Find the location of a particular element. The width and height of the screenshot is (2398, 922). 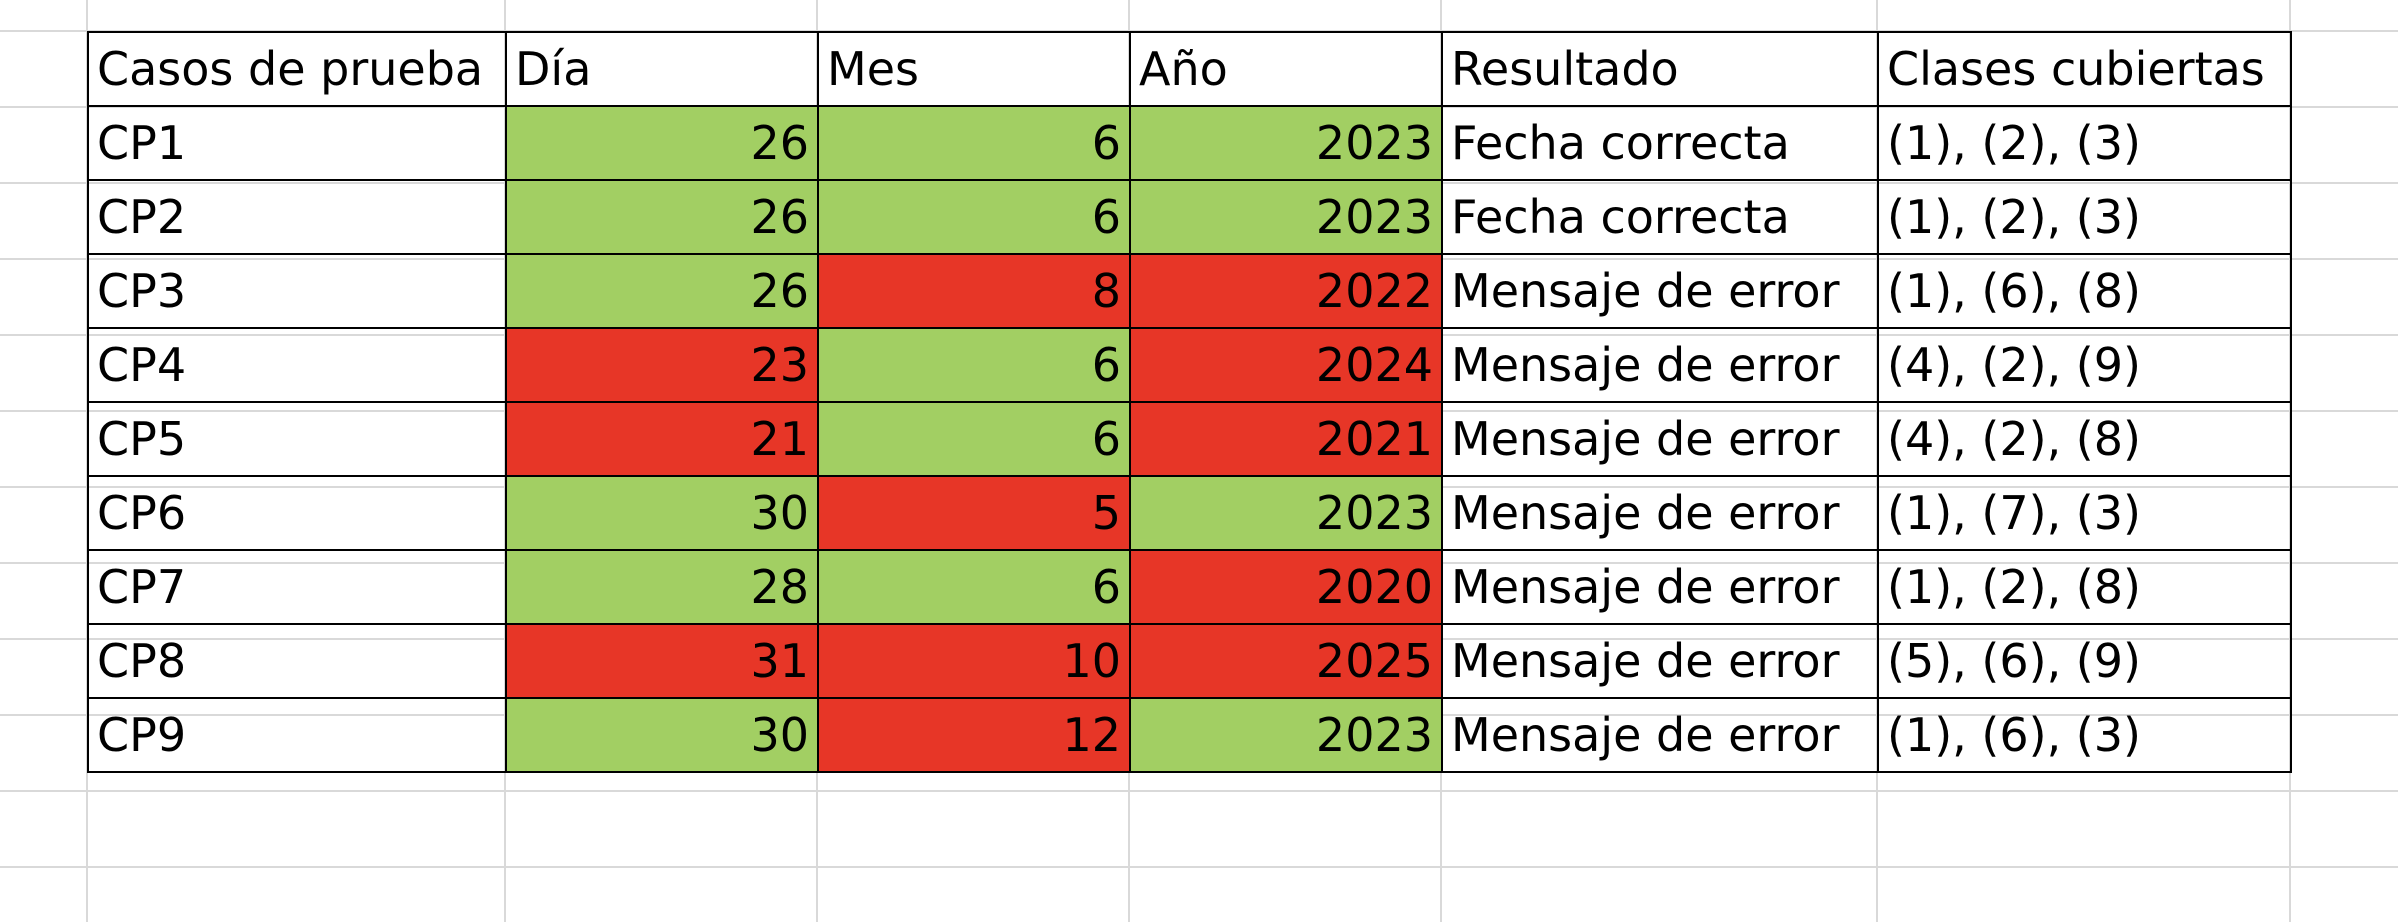

cell-anio: 2021 is located at coordinates (1286, 439).